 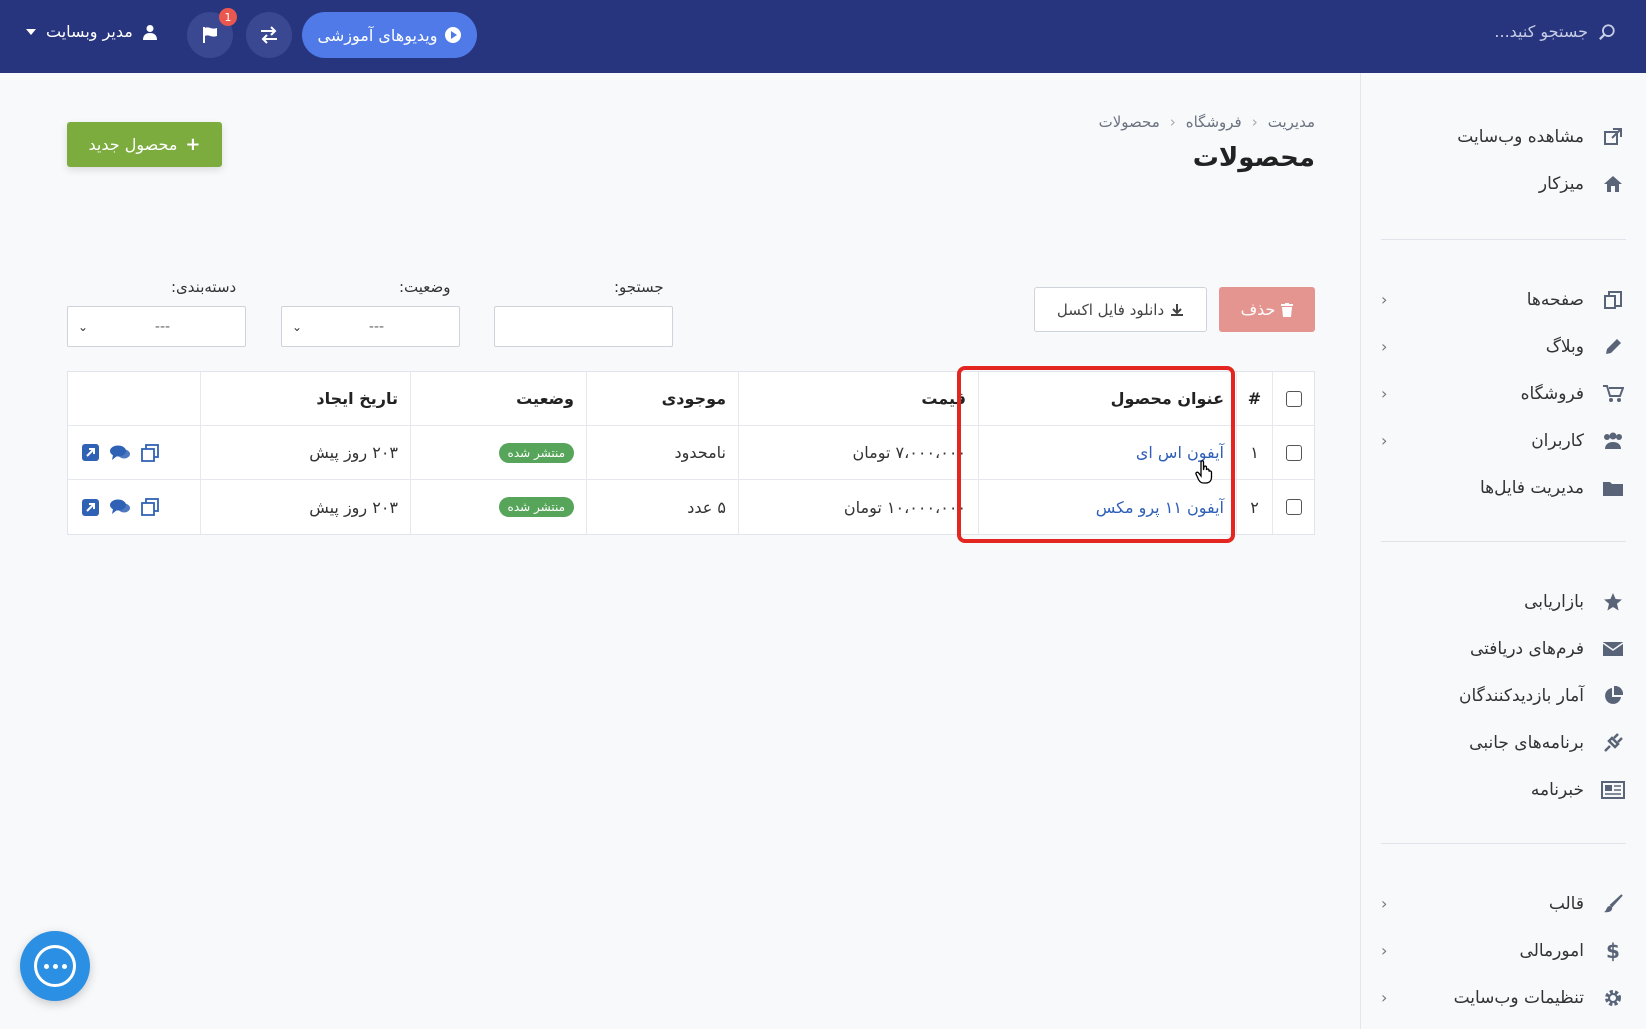 I want to click on select-all-checkbox, so click(x=1293, y=398).